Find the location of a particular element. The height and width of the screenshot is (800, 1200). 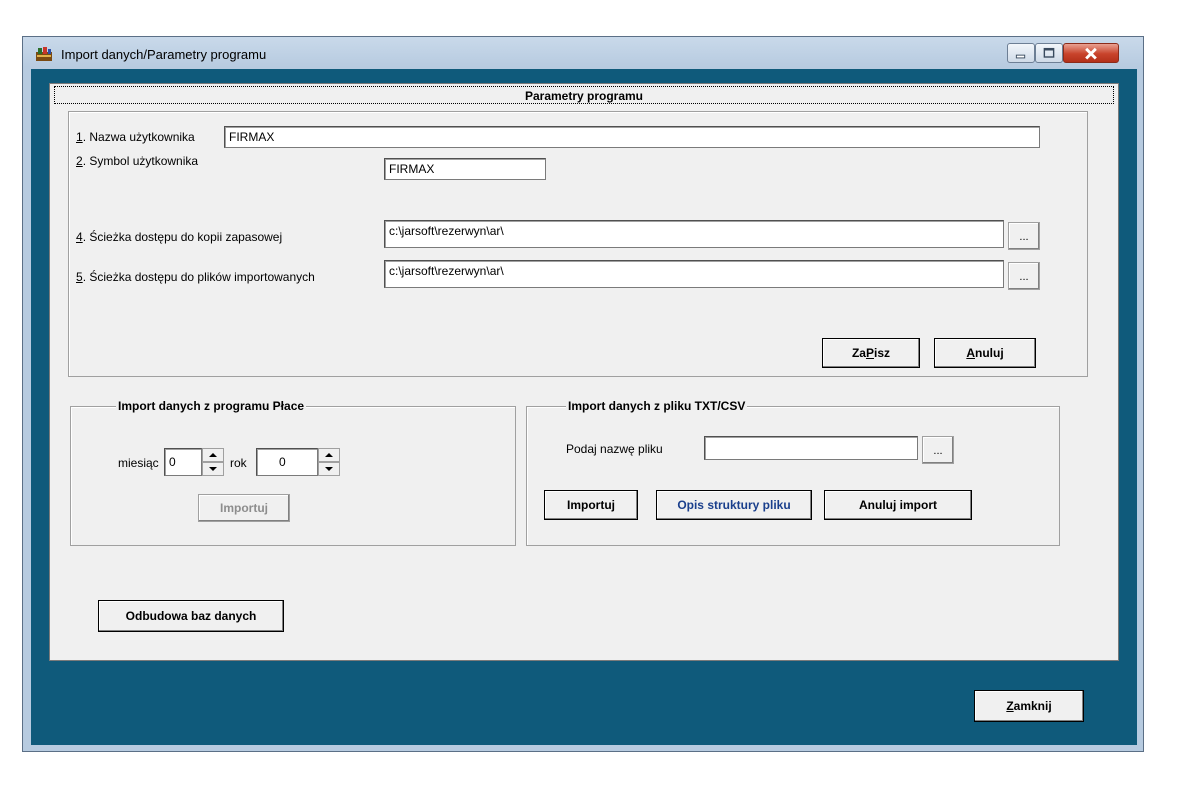

file-name-input is located at coordinates (811, 448).